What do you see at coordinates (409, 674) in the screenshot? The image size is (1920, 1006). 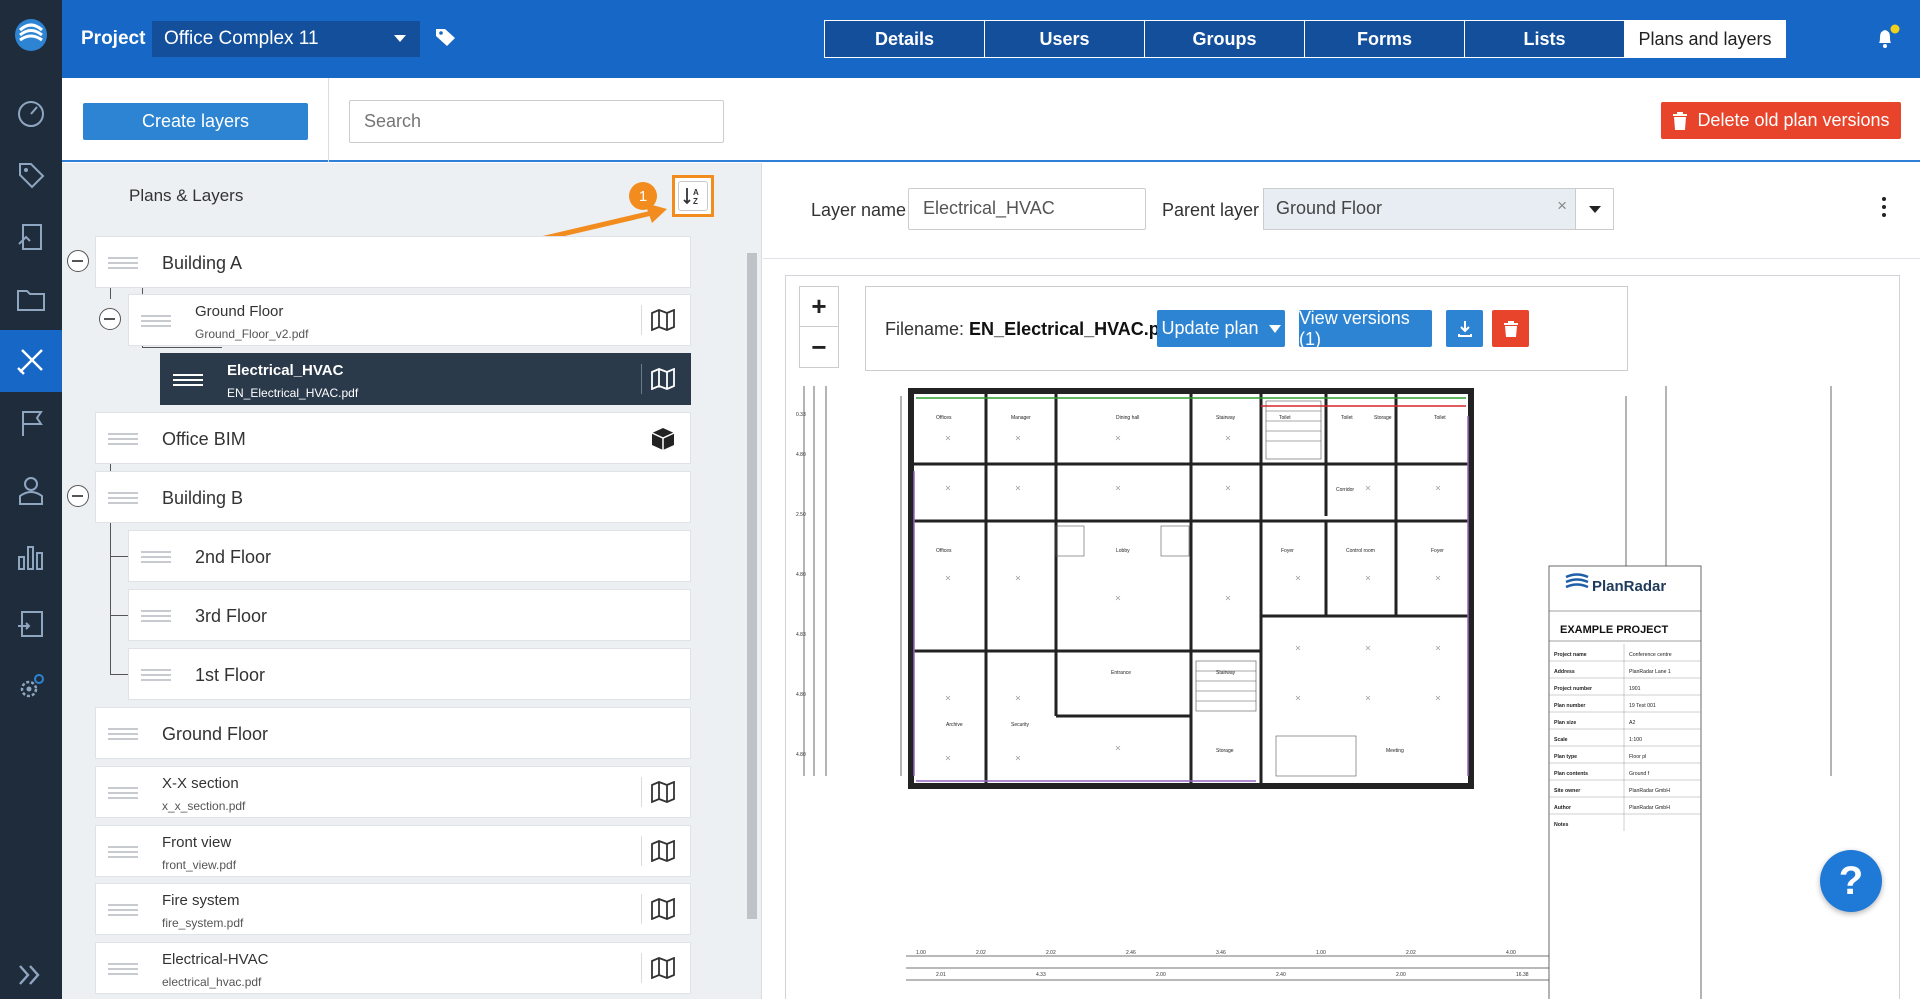 I see `tree-item-1st-floor: 1st Floor` at bounding box center [409, 674].